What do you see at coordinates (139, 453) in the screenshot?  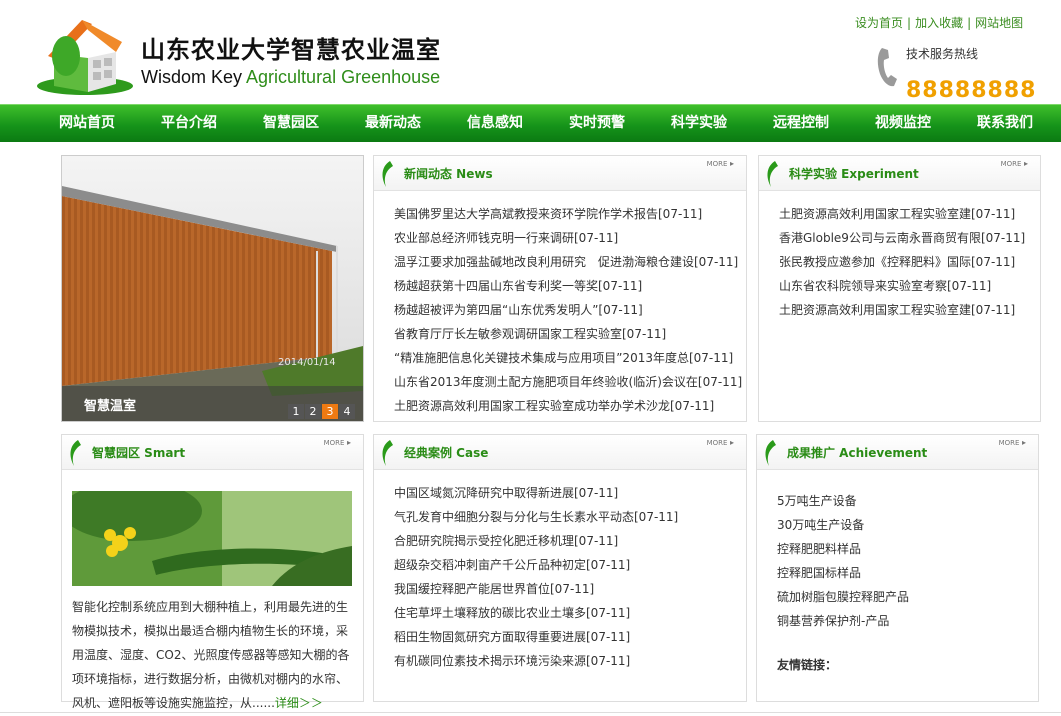 I see `smart-title: 智慧园区 Smart` at bounding box center [139, 453].